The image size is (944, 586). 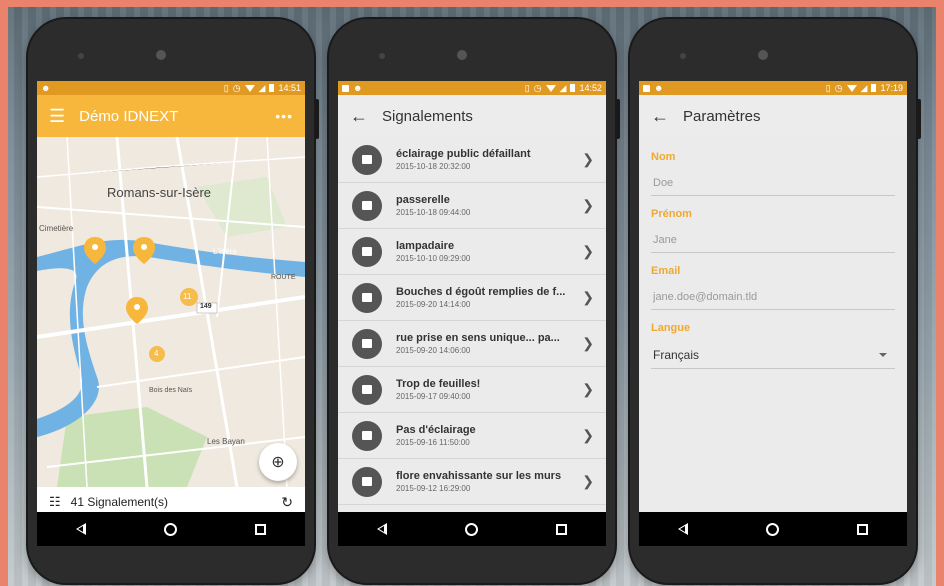 I want to click on app-bar: ☰ Démo IDNEXT •••, so click(x=171, y=116).